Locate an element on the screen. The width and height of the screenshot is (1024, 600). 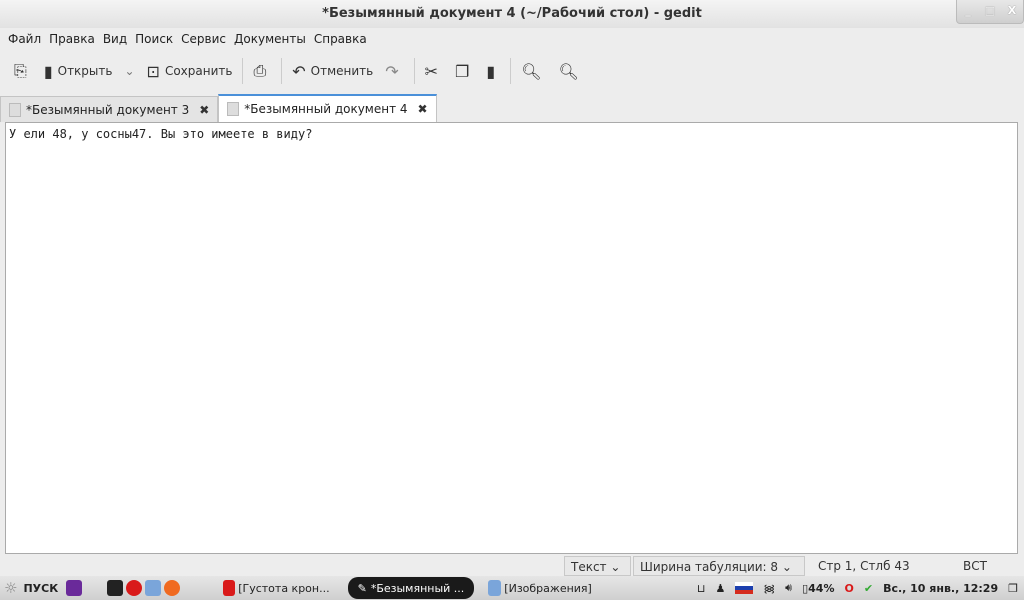
search-icon: 🔍︎ is located at coordinates (531, 71).